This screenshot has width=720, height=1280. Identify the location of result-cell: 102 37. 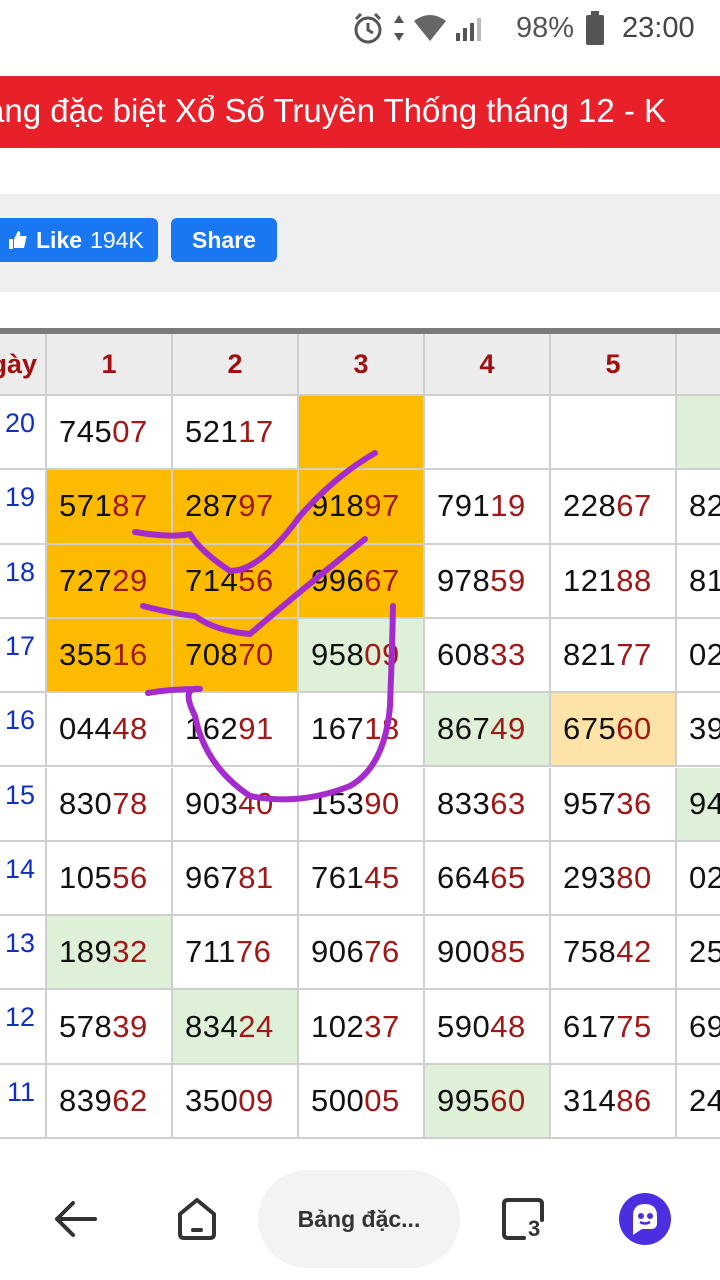
(362, 1027).